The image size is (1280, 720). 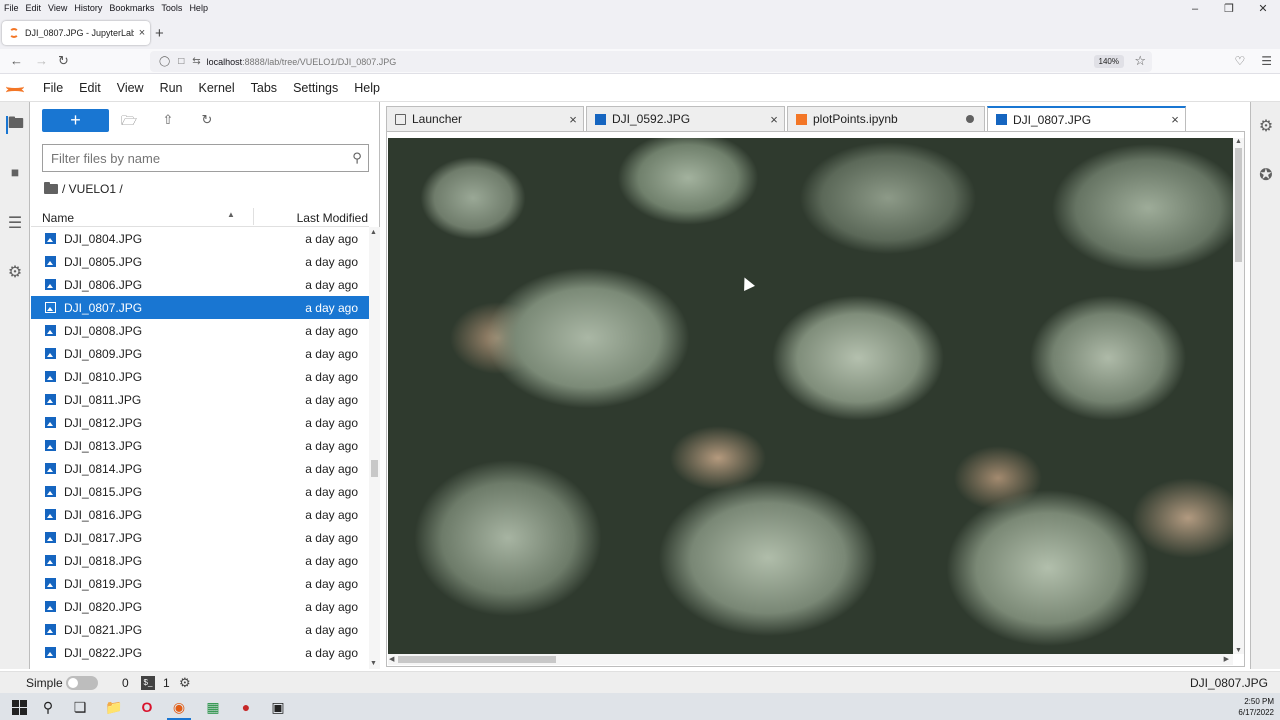 I want to click on windows-start-icon, so click(x=19, y=707).